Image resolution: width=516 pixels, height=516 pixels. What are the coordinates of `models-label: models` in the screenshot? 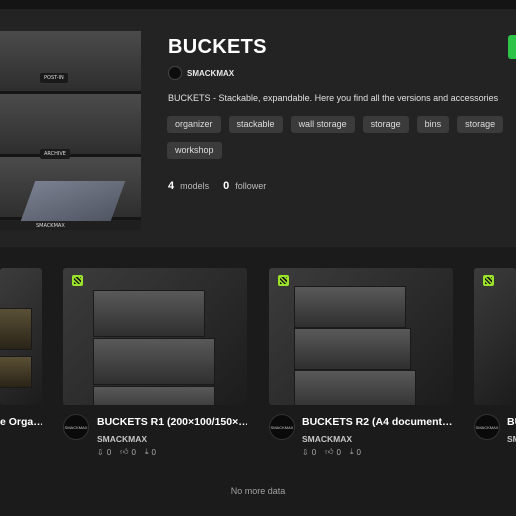 It's located at (195, 186).